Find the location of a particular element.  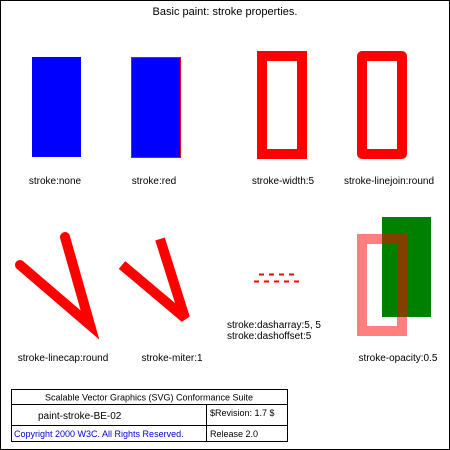

footer-revision: $Revision: 1.7 $ is located at coordinates (242, 413).